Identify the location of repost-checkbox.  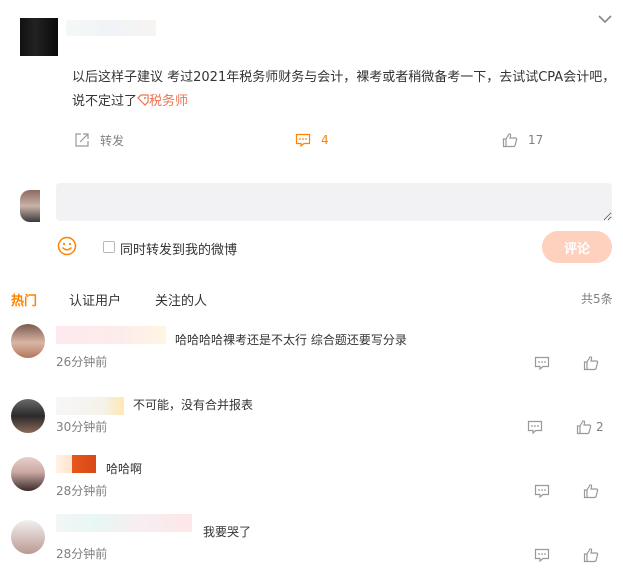
(109, 247).